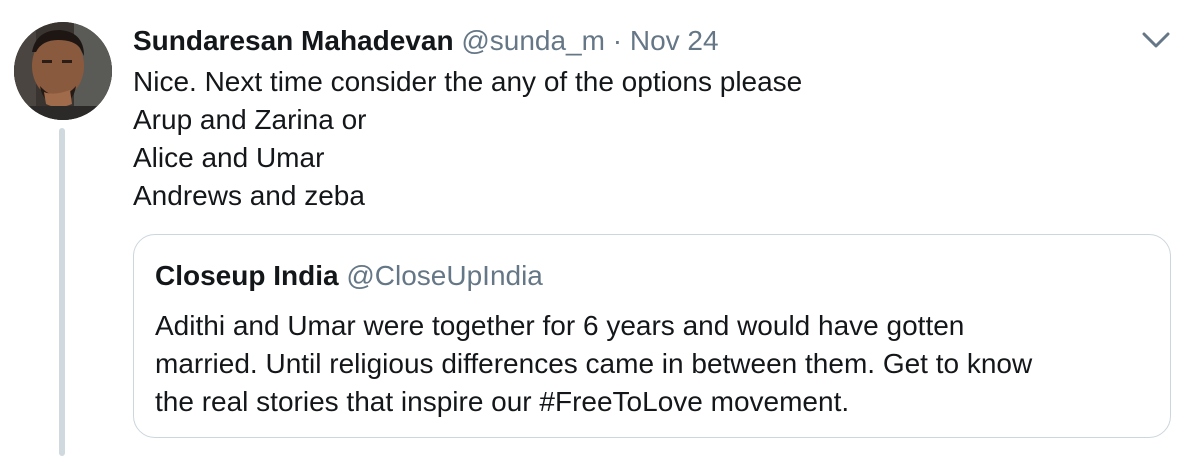  I want to click on author-name: Sundaresan Mahadevan, so click(293, 40).